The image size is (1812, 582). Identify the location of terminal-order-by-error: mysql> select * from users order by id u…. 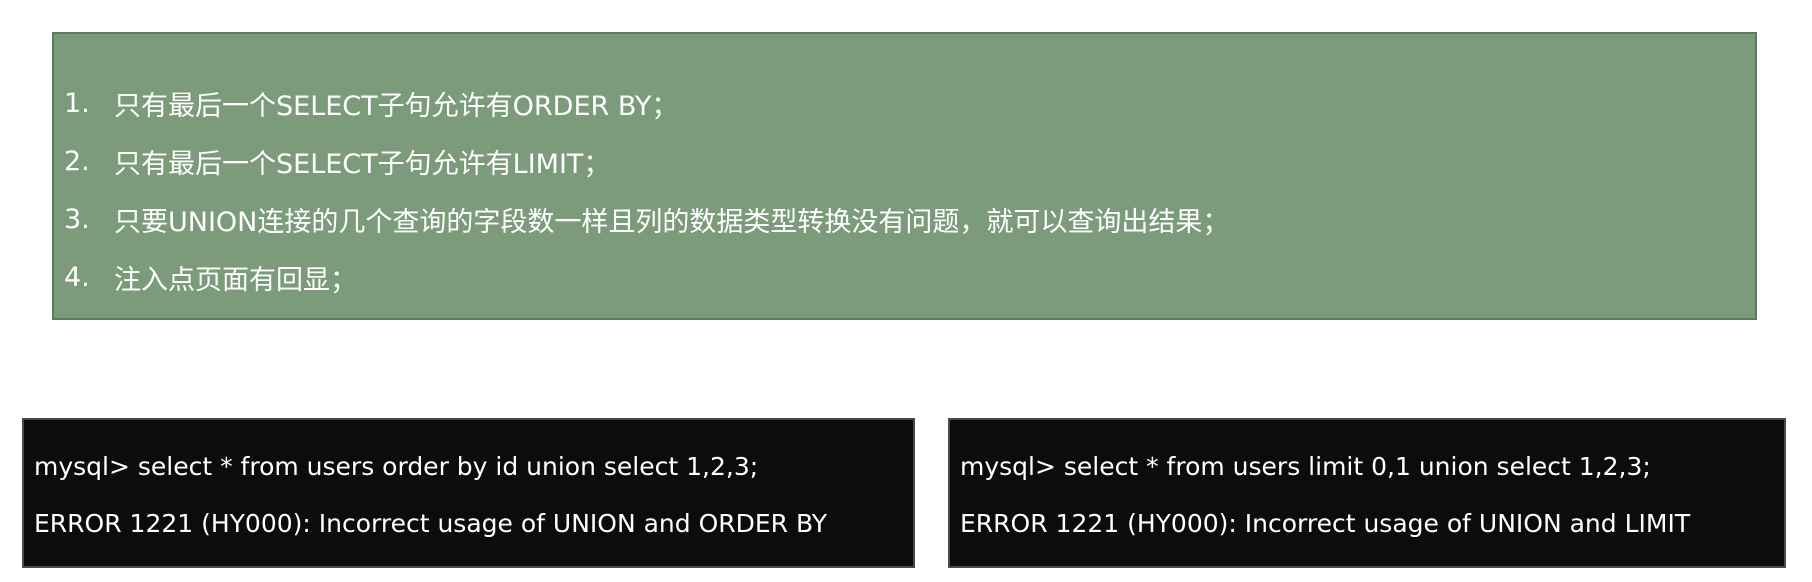
(468, 493).